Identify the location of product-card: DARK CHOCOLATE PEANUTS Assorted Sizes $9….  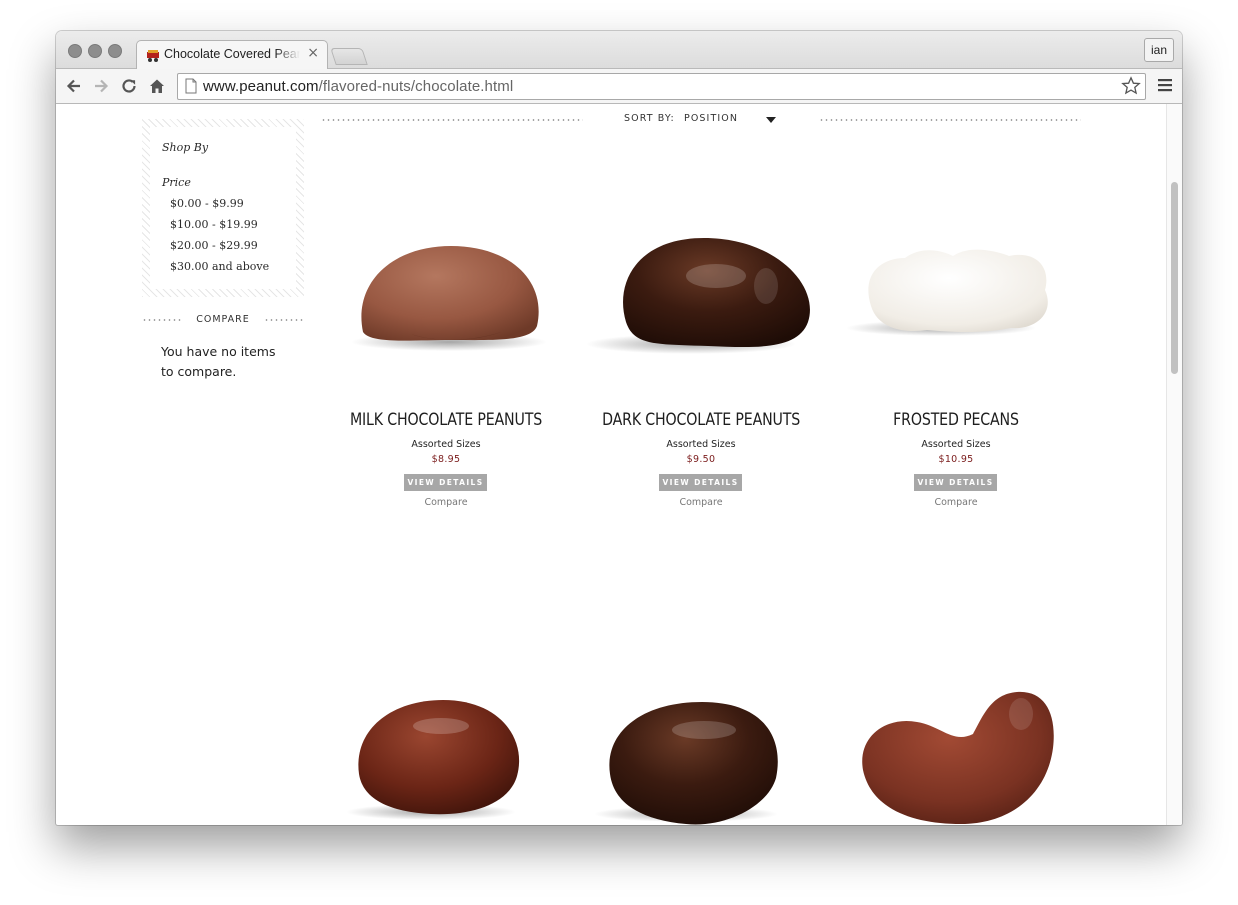
(701, 324).